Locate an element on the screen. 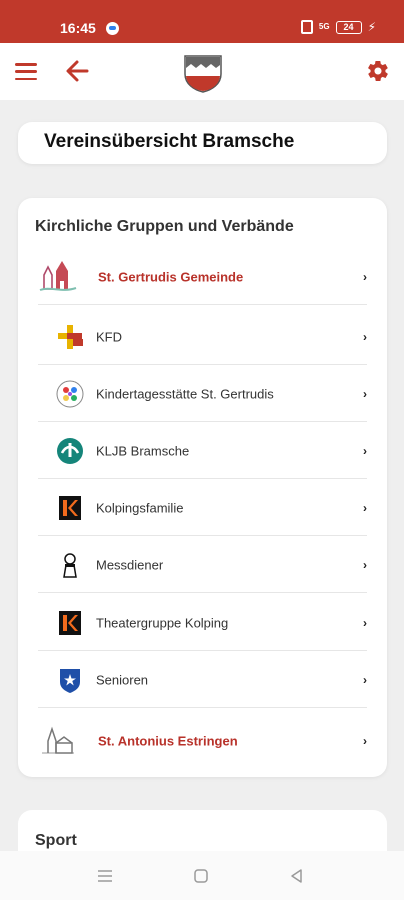 The image size is (404, 900). status-time: 16:45 is located at coordinates (78, 28).